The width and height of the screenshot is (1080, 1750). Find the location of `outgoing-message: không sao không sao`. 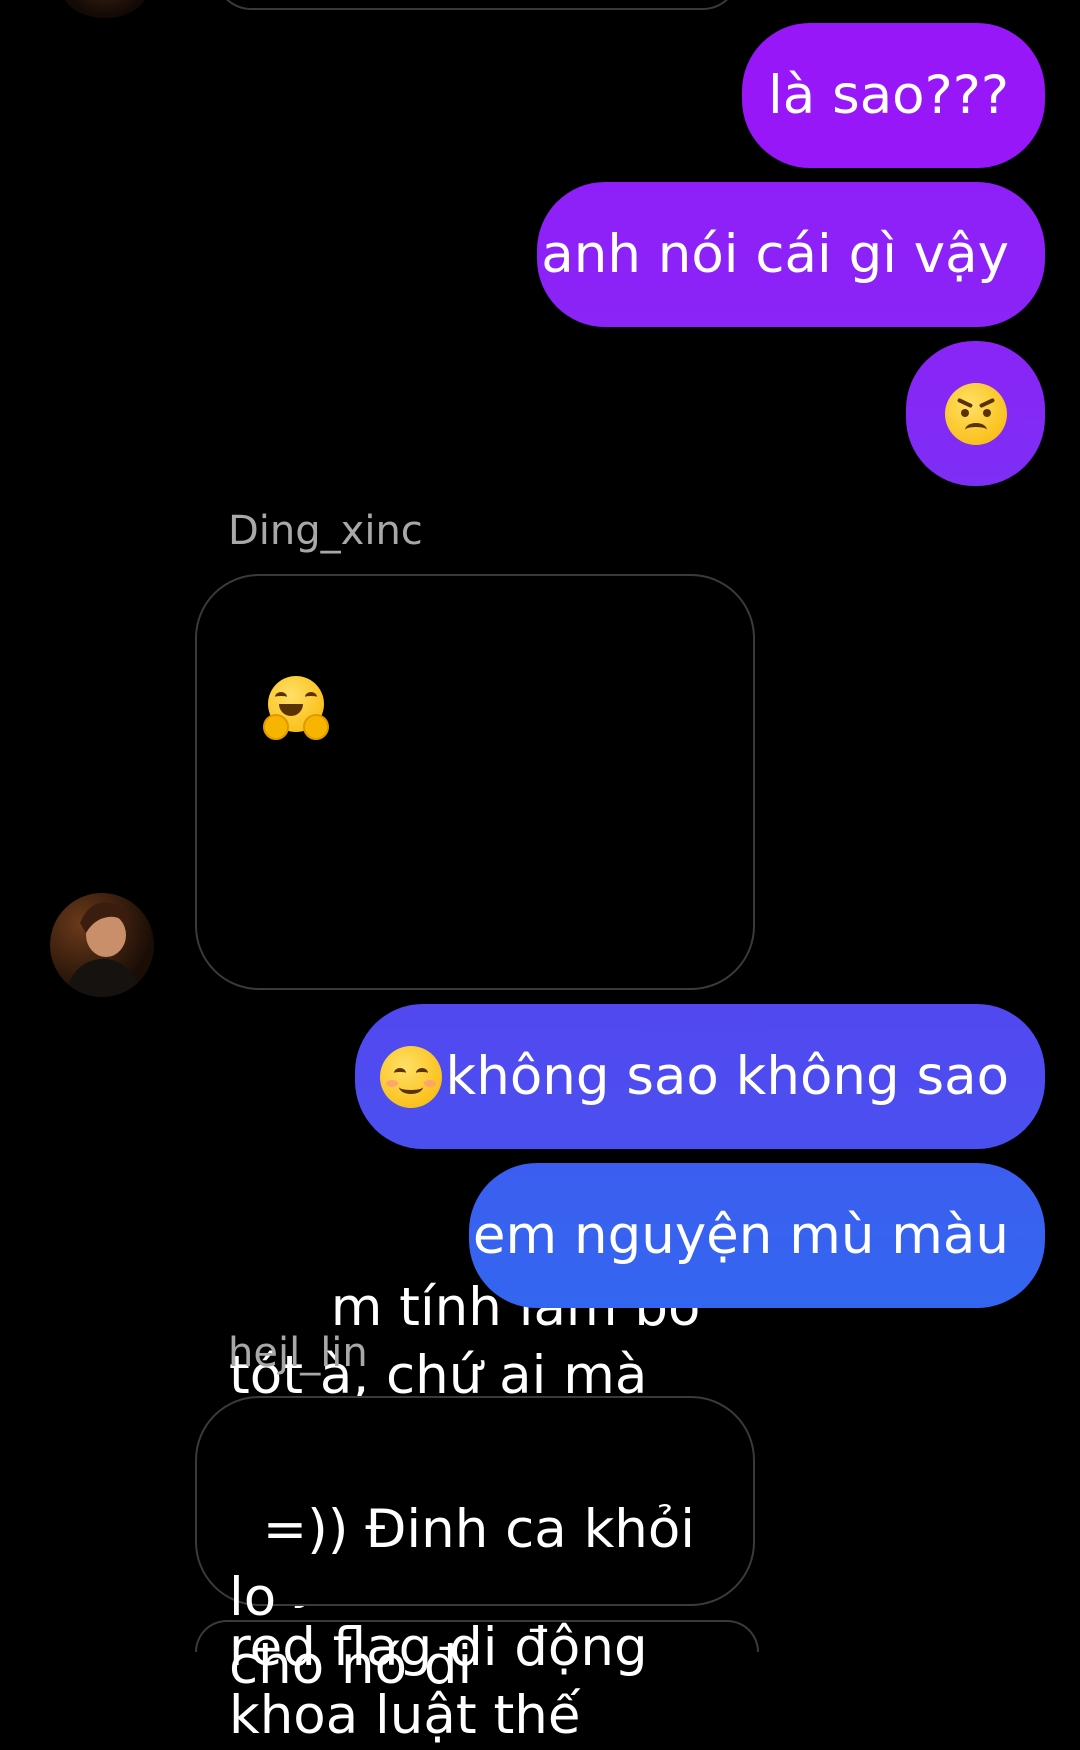

outgoing-message: không sao không sao is located at coordinates (700, 1076).